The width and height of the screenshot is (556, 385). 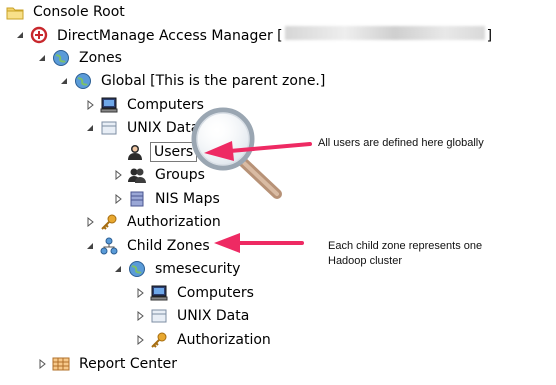 What do you see at coordinates (215, 293) in the screenshot?
I see `tree-node-label: Computers` at bounding box center [215, 293].